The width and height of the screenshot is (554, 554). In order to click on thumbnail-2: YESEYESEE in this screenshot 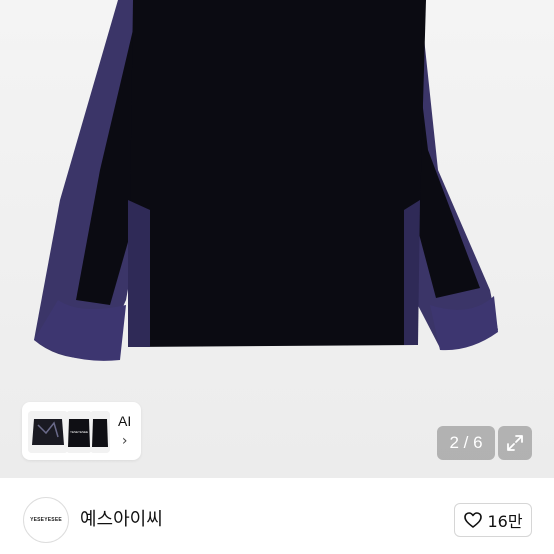, I will do `click(79, 432)`.